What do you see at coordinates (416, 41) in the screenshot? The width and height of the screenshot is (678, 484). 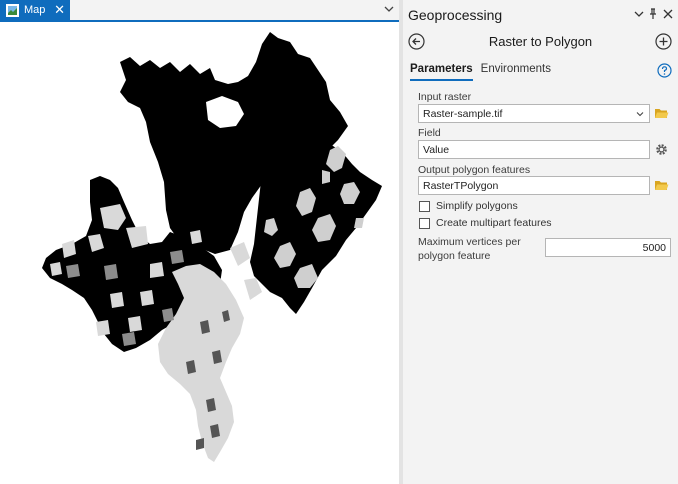 I see `back-arrow-icon` at bounding box center [416, 41].